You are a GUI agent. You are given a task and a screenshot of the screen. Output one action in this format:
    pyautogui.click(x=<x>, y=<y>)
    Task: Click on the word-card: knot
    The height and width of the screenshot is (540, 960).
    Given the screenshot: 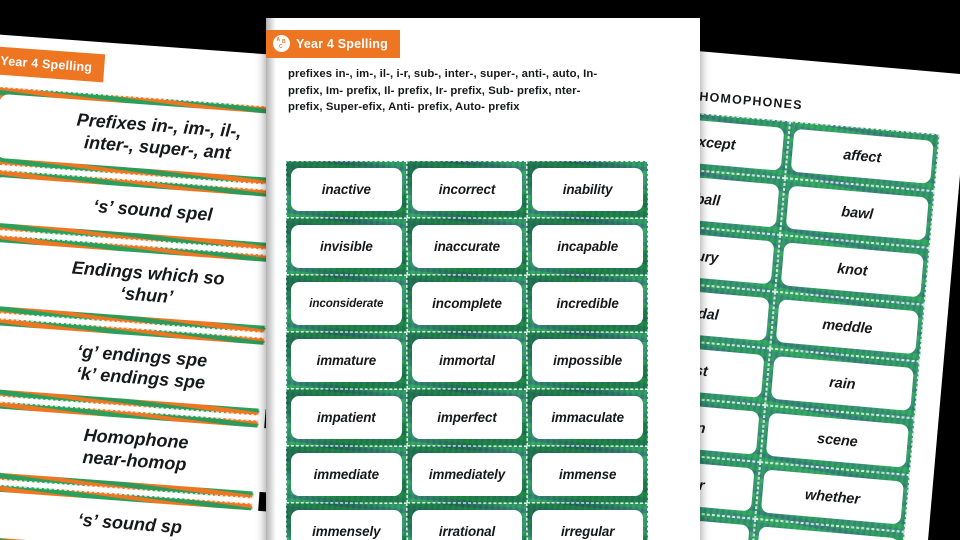 What is the action you would take?
    pyautogui.click(x=852, y=270)
    